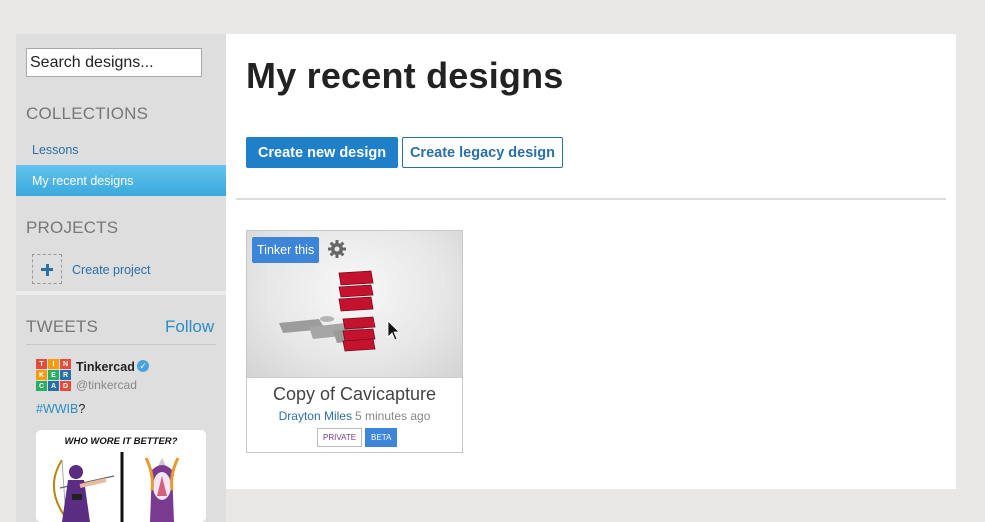 The height and width of the screenshot is (522, 985). I want to click on design-author-link: Drayton Miles, so click(315, 416).